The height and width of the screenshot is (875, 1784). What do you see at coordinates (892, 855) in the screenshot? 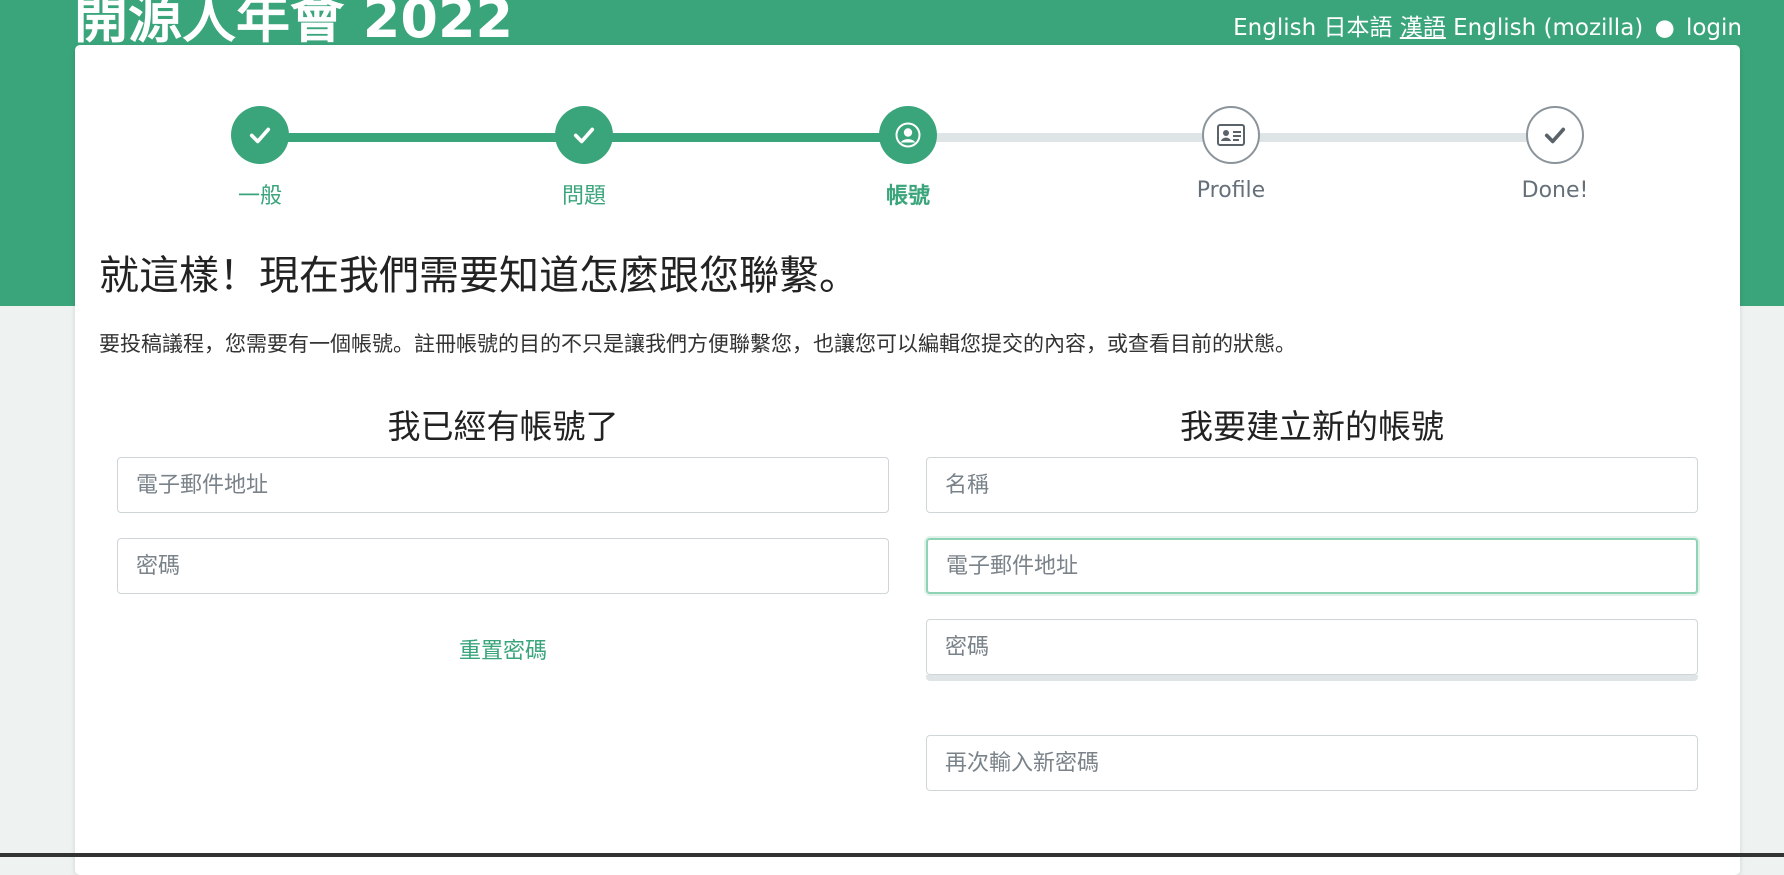
I see `bottom-edge` at bounding box center [892, 855].